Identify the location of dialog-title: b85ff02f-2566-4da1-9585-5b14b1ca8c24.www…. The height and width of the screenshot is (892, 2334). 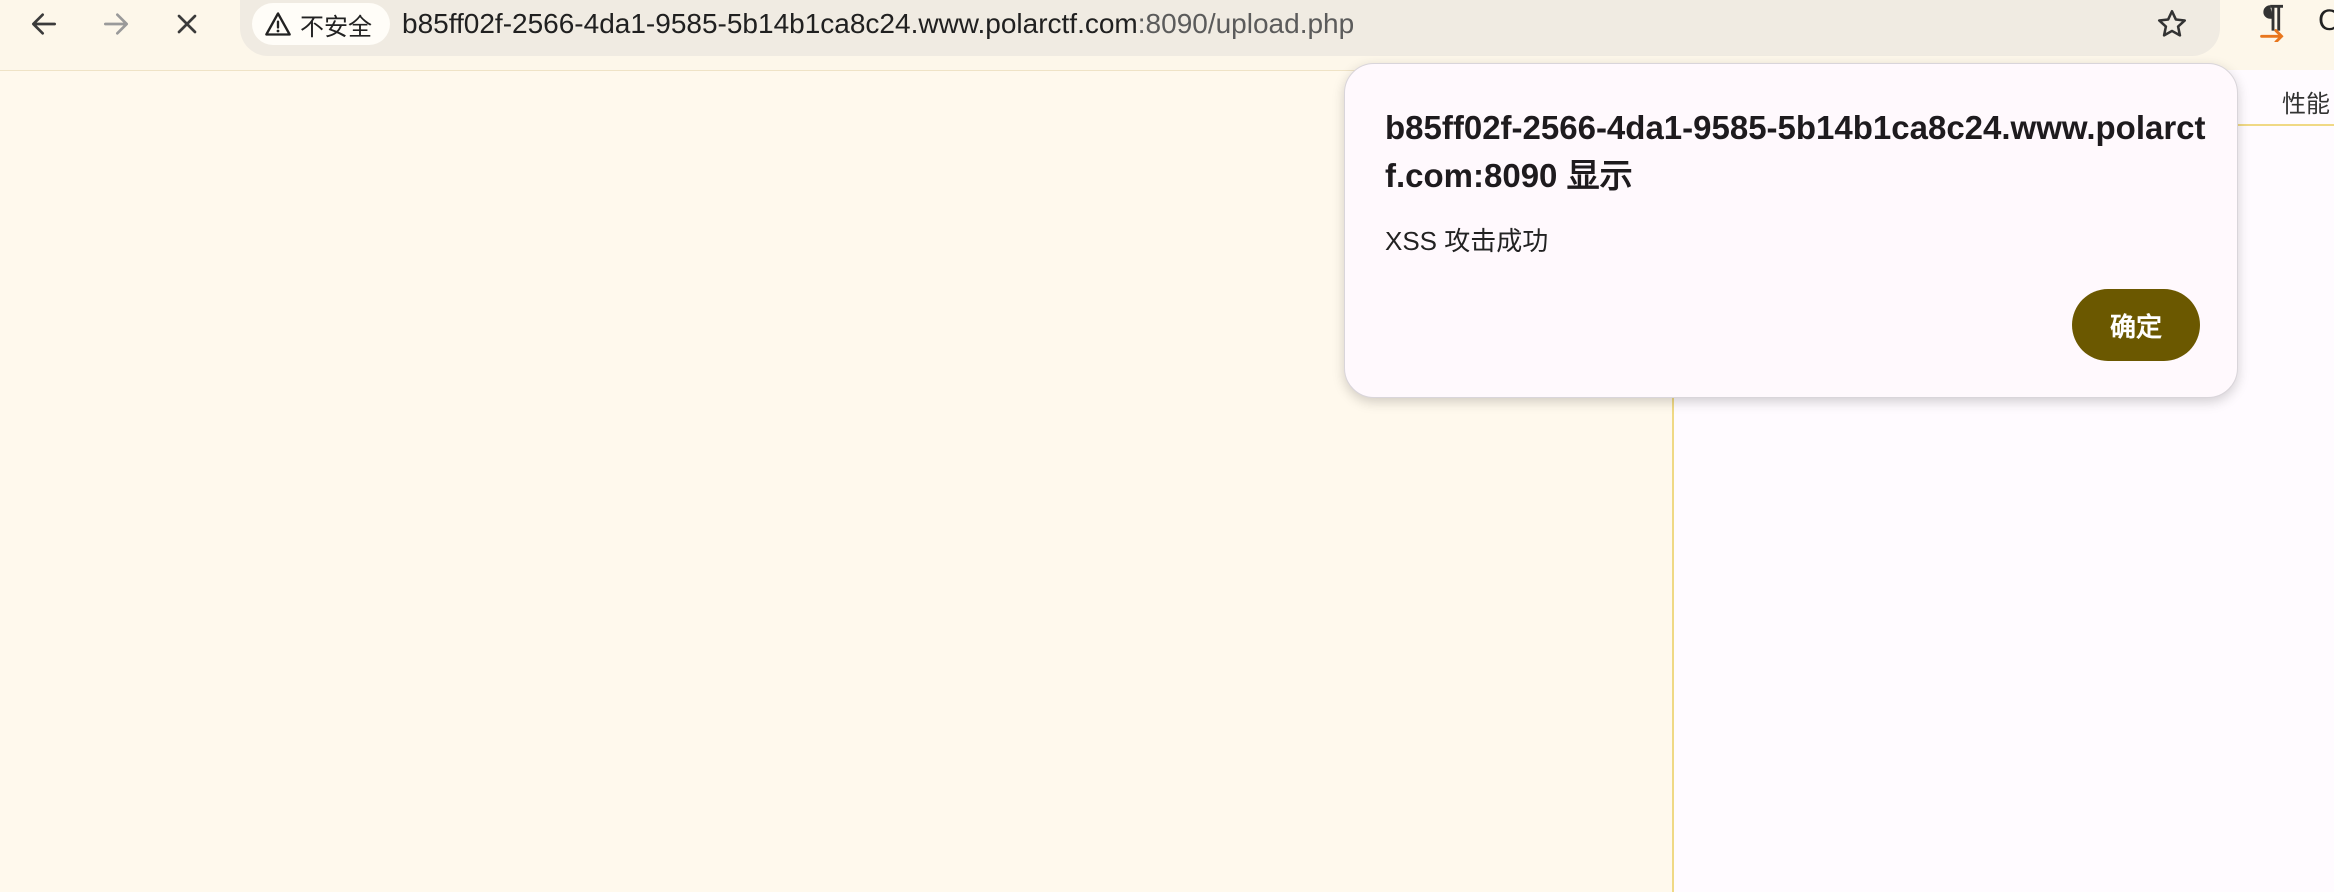
(1795, 151).